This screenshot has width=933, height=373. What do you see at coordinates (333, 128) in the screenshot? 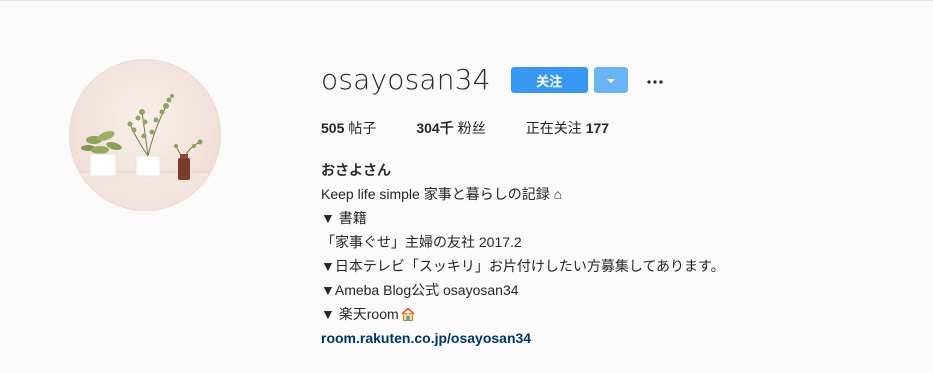
I see `posts-count-value: 505` at bounding box center [333, 128].